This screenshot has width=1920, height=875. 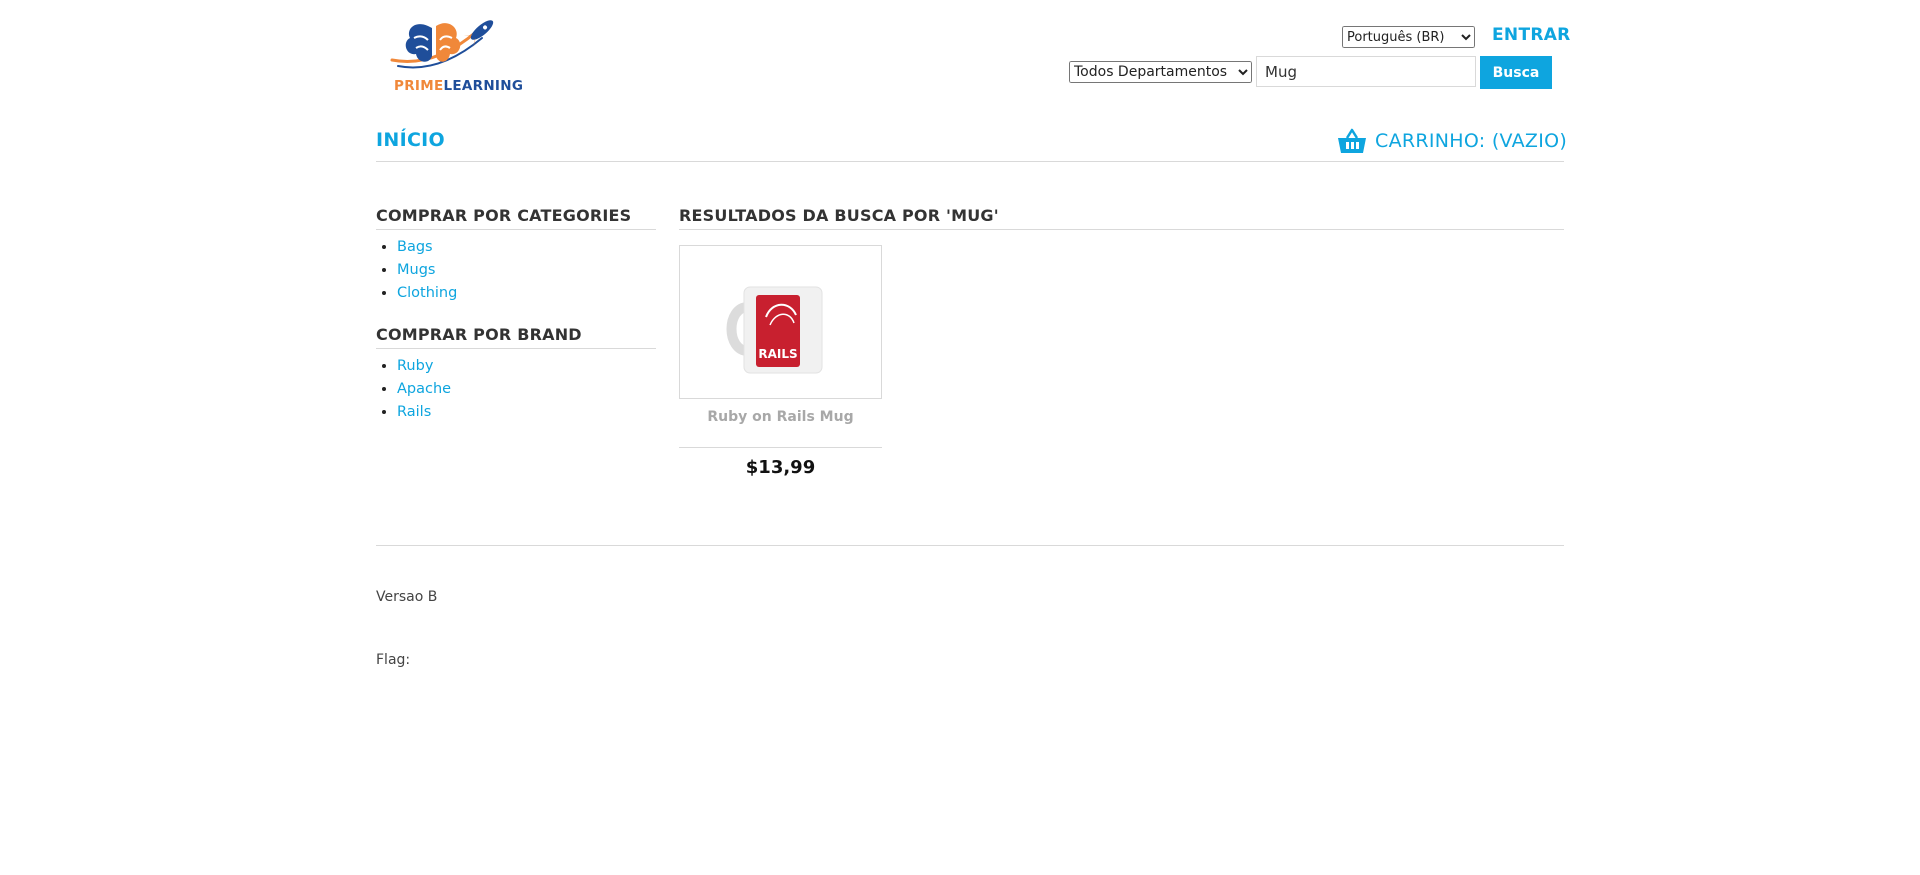 I want to click on categories-heading: COMPRAR POR CATEGORIES, so click(x=516, y=218).